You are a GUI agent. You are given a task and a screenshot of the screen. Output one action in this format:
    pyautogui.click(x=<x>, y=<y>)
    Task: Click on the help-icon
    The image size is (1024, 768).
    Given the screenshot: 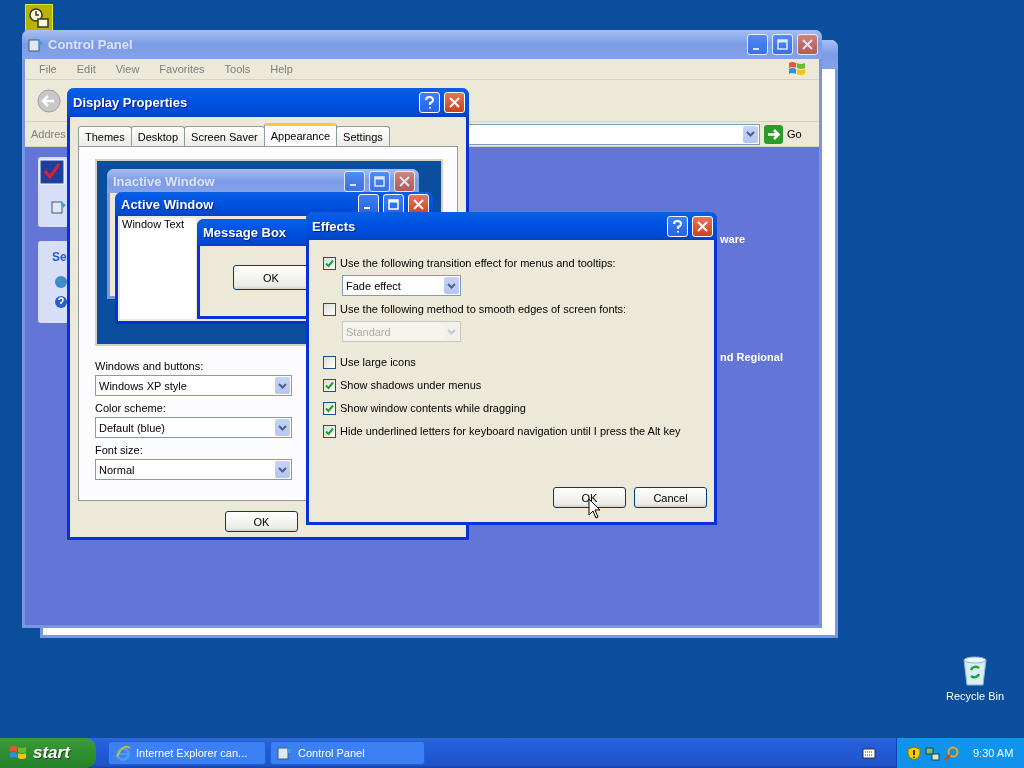 What is the action you would take?
    pyautogui.click(x=61, y=302)
    